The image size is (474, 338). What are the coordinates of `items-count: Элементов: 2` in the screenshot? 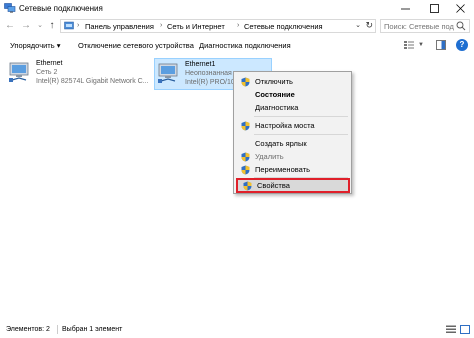 It's located at (28, 329).